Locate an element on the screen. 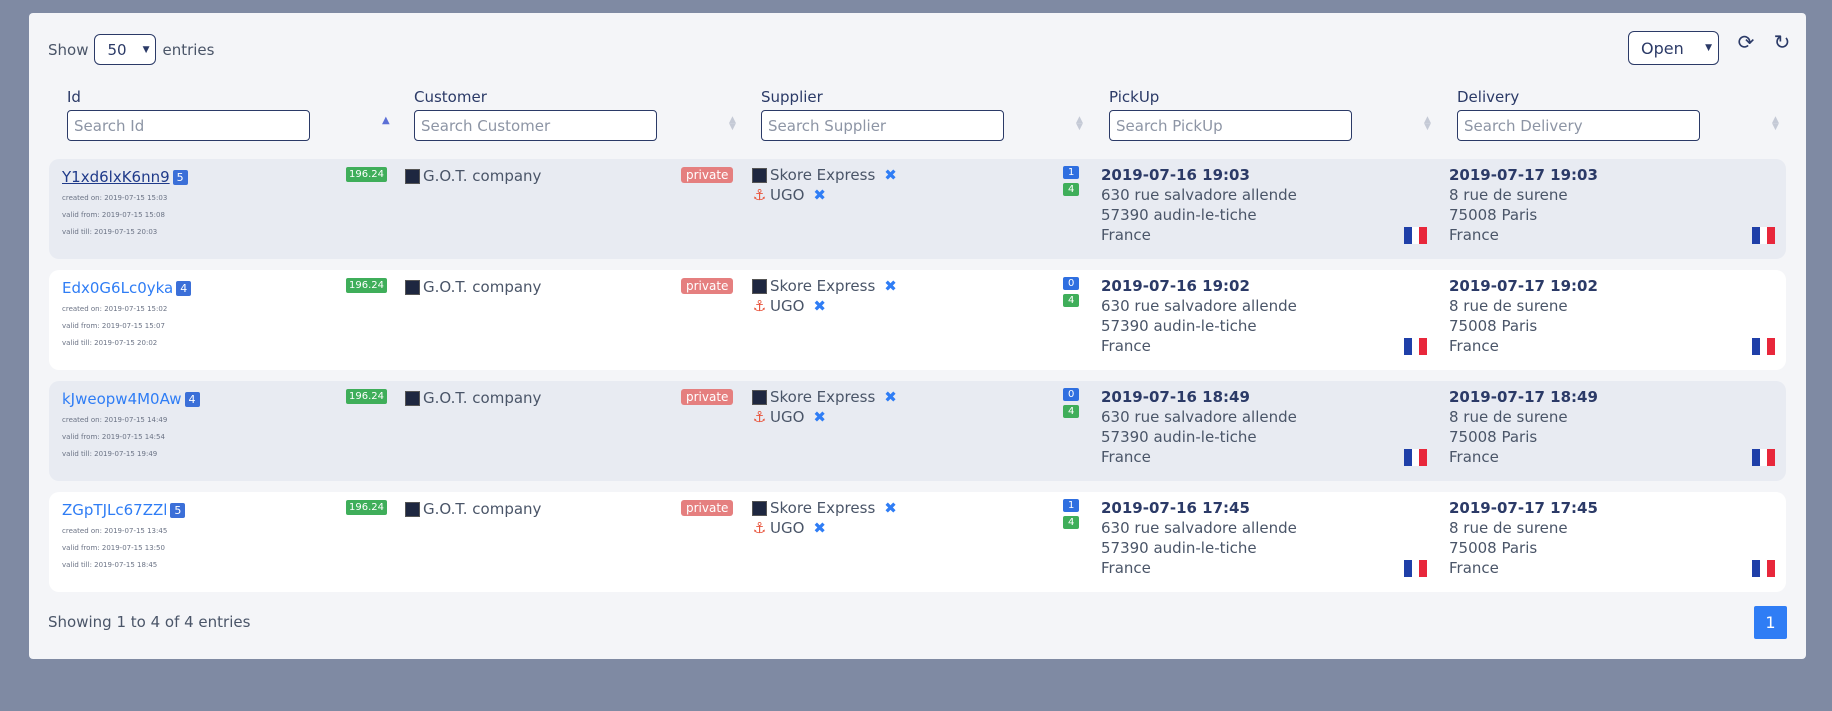 This screenshot has width=1832, height=711. delivery-datetime: 2019-07-17 19:03 is located at coordinates (1523, 175).